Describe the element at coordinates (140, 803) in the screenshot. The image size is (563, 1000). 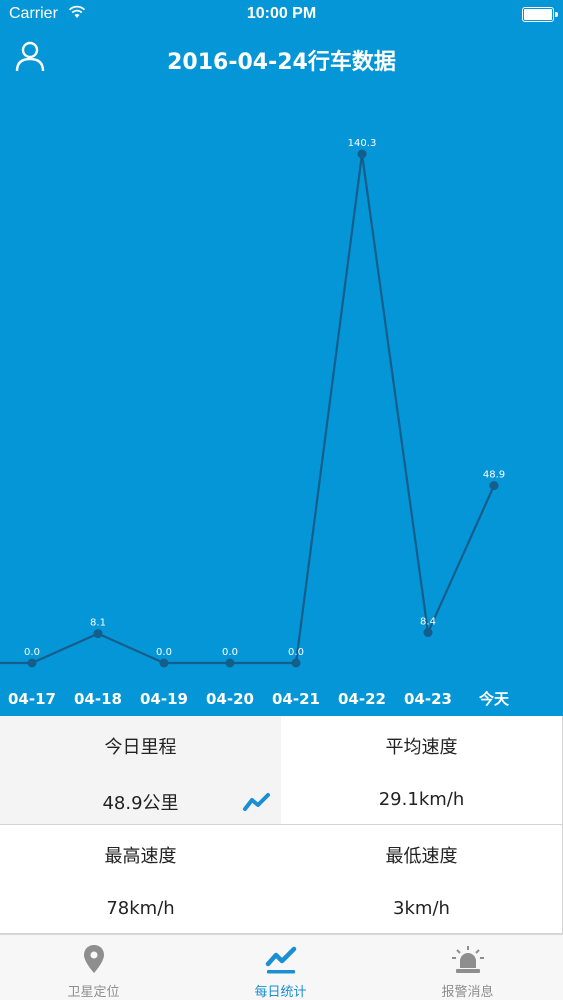
I see `stat-value: 48.9公里` at that location.